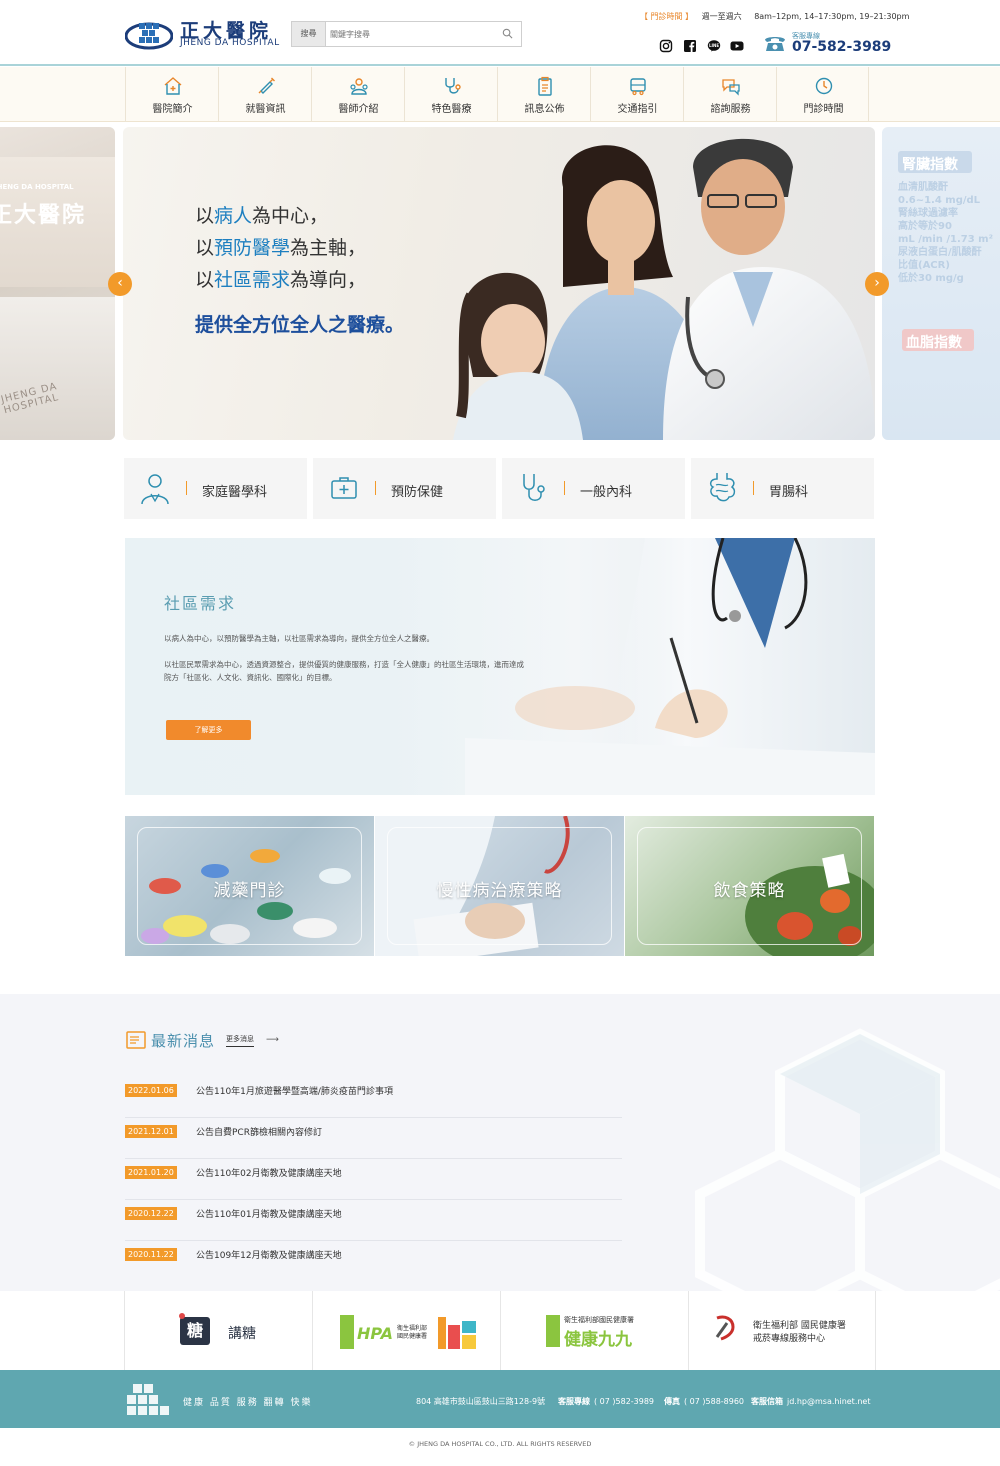 The image size is (1000, 1466). Describe the element at coordinates (230, 43) in the screenshot. I see `logo-name-en: JHENG DA HOSPITAL` at that location.